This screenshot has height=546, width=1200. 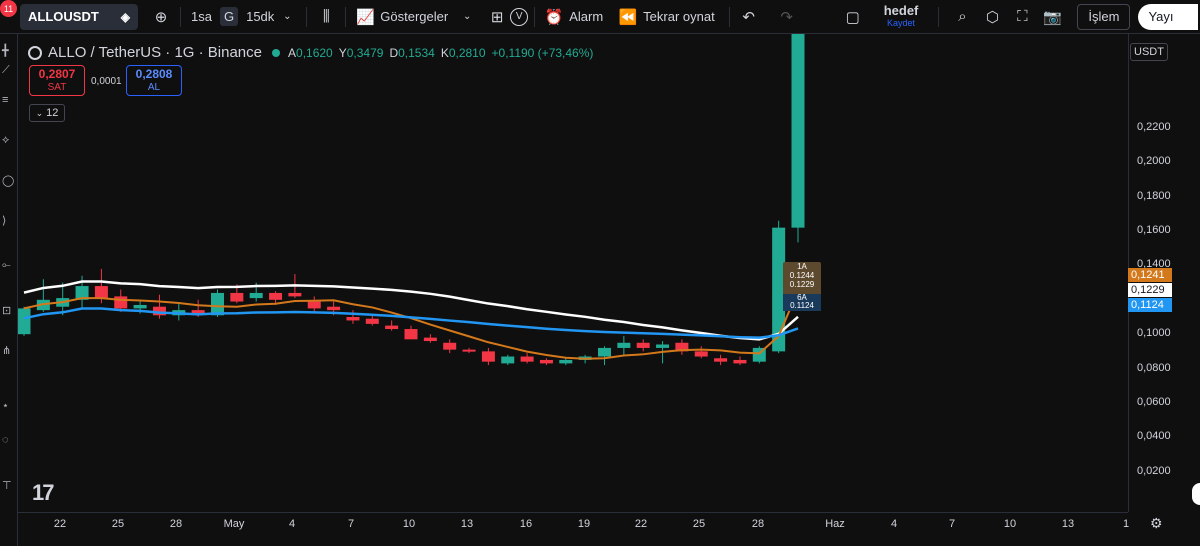 What do you see at coordinates (901, 22) in the screenshot?
I see `layout-save-label: Kaydet` at bounding box center [901, 22].